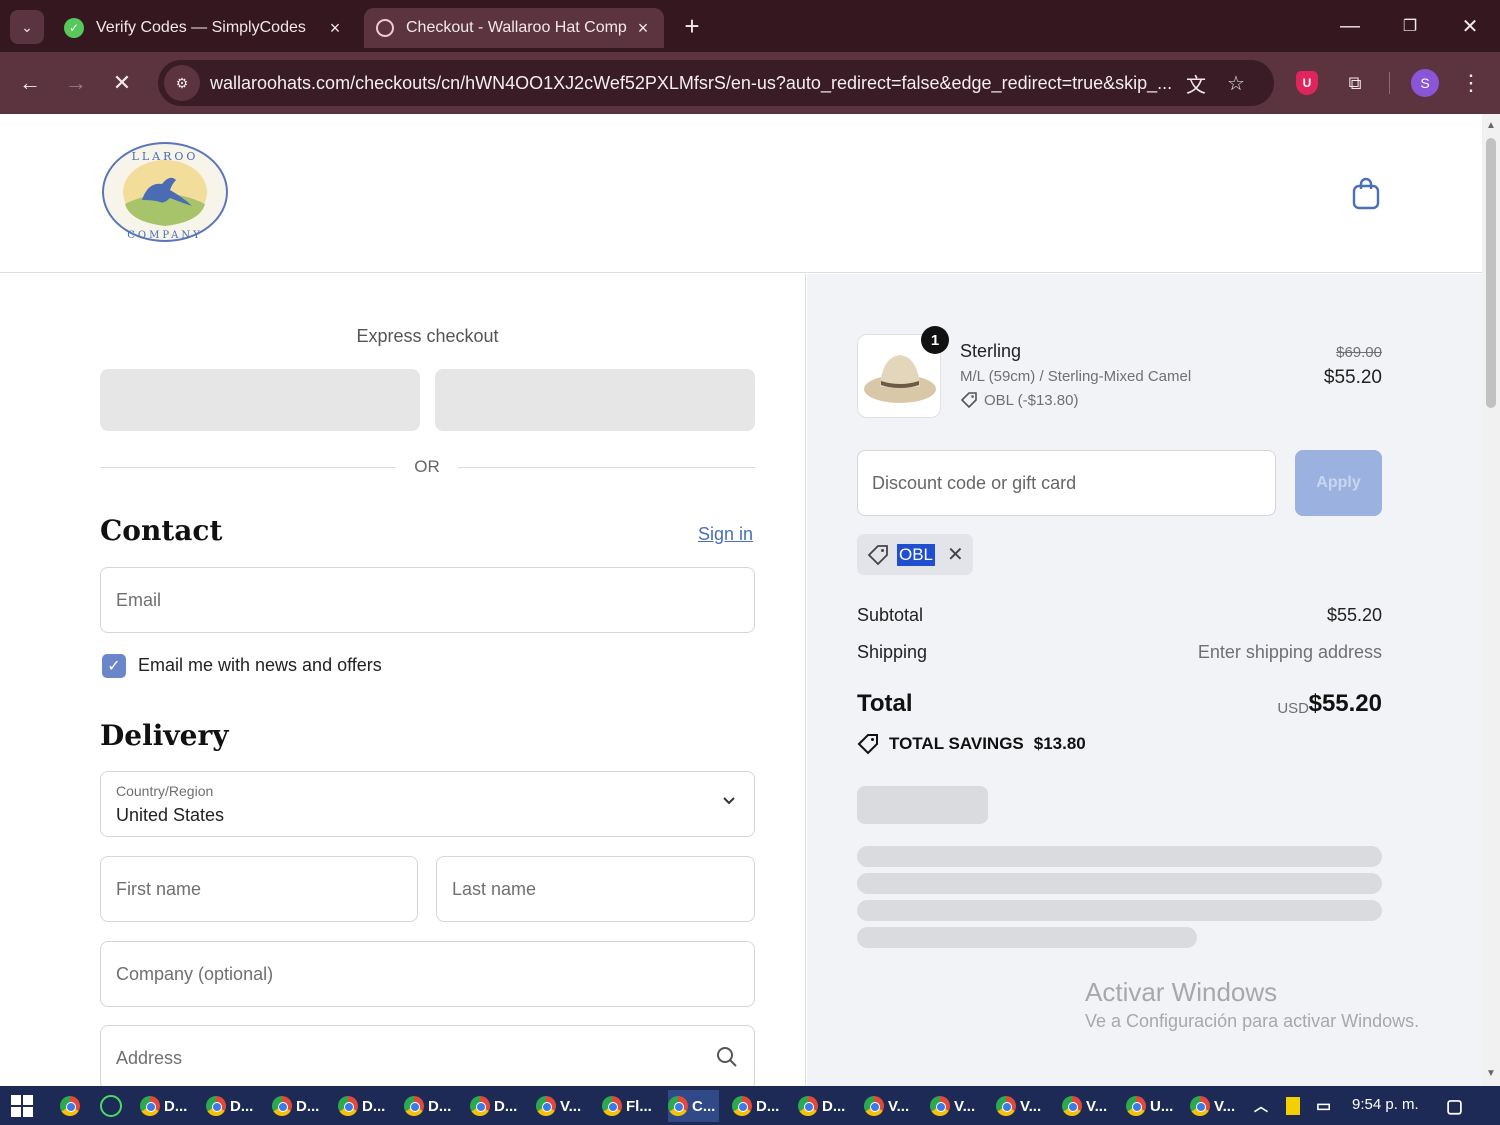  Describe the element at coordinates (260, 665) in the screenshot. I see `newsletter-label: Email me with news and offers` at that location.